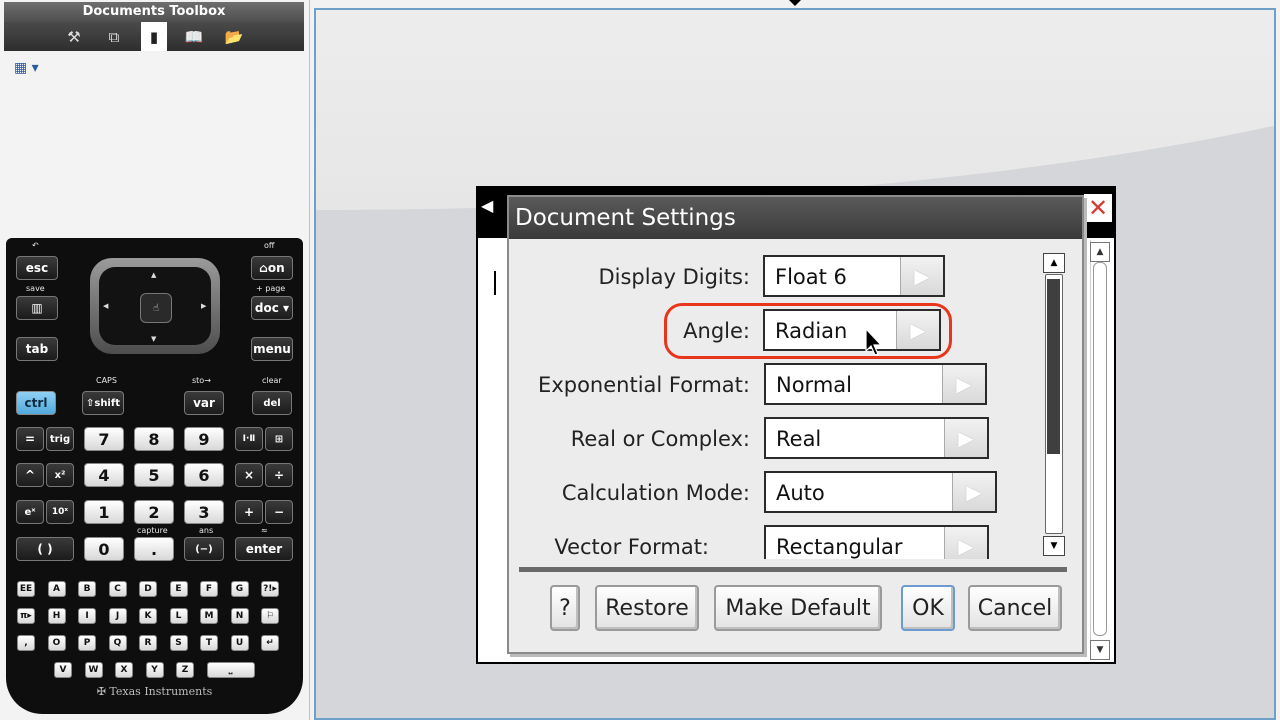 Image resolution: width=1280 pixels, height=720 pixels. I want to click on key-1: 1, so click(104, 512).